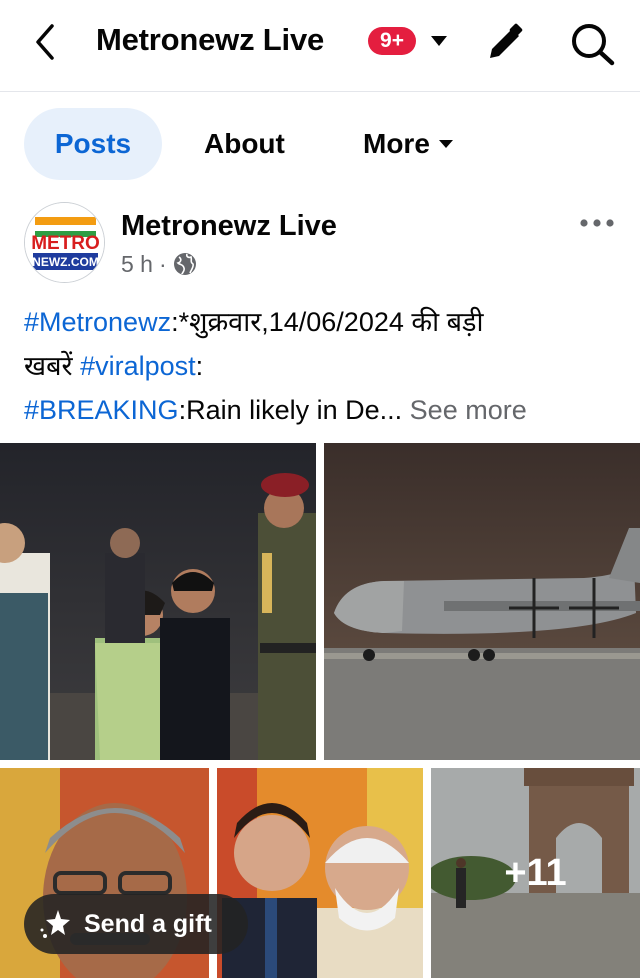 This screenshot has height=978, width=640. What do you see at coordinates (229, 226) in the screenshot?
I see `post-author: Metronewz Live` at bounding box center [229, 226].